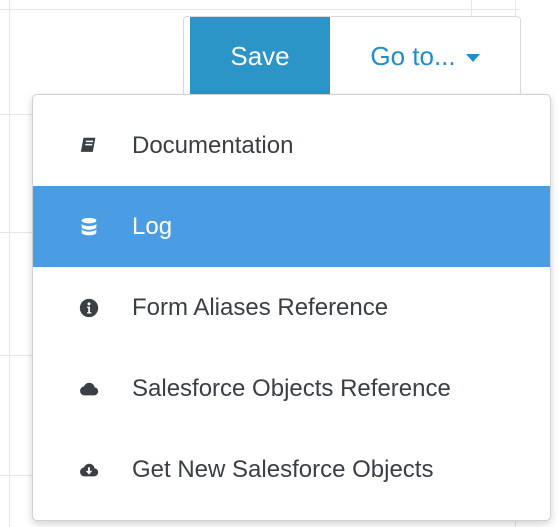 The image size is (558, 527). What do you see at coordinates (472, 57) in the screenshot?
I see `caret-down-icon` at bounding box center [472, 57].